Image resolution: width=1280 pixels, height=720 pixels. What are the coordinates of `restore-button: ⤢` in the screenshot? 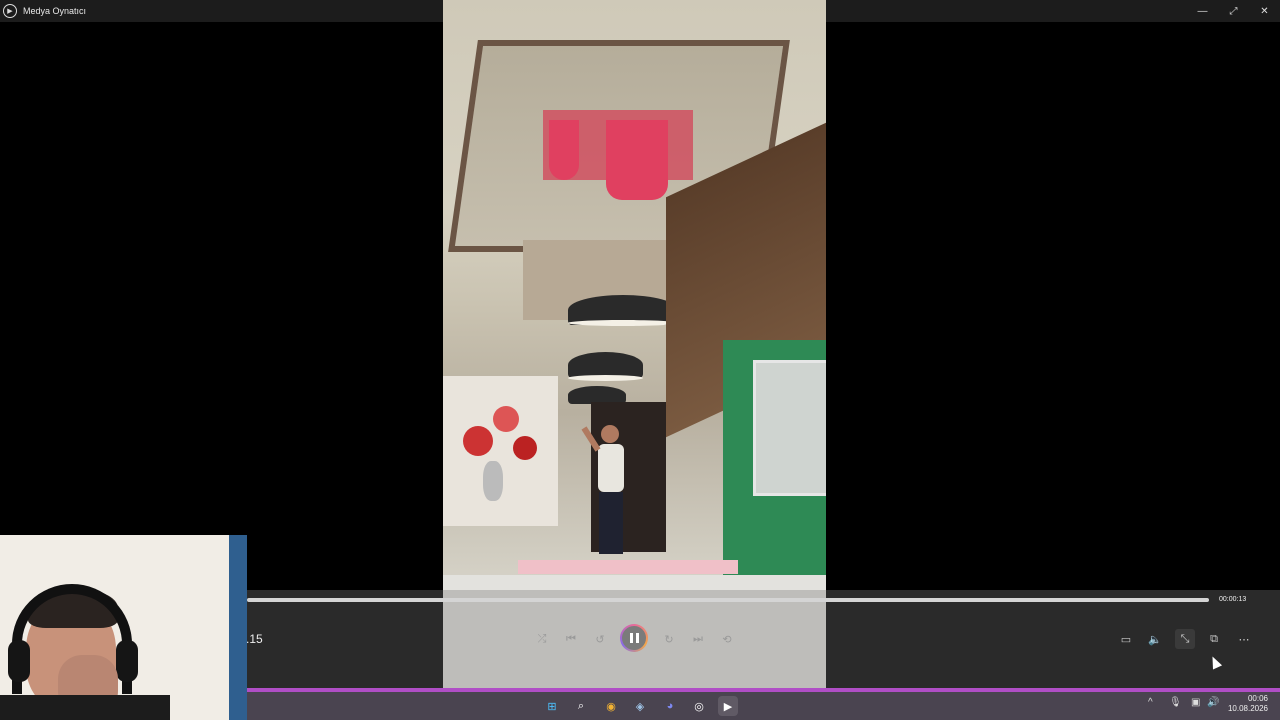 It's located at (1233, 11).